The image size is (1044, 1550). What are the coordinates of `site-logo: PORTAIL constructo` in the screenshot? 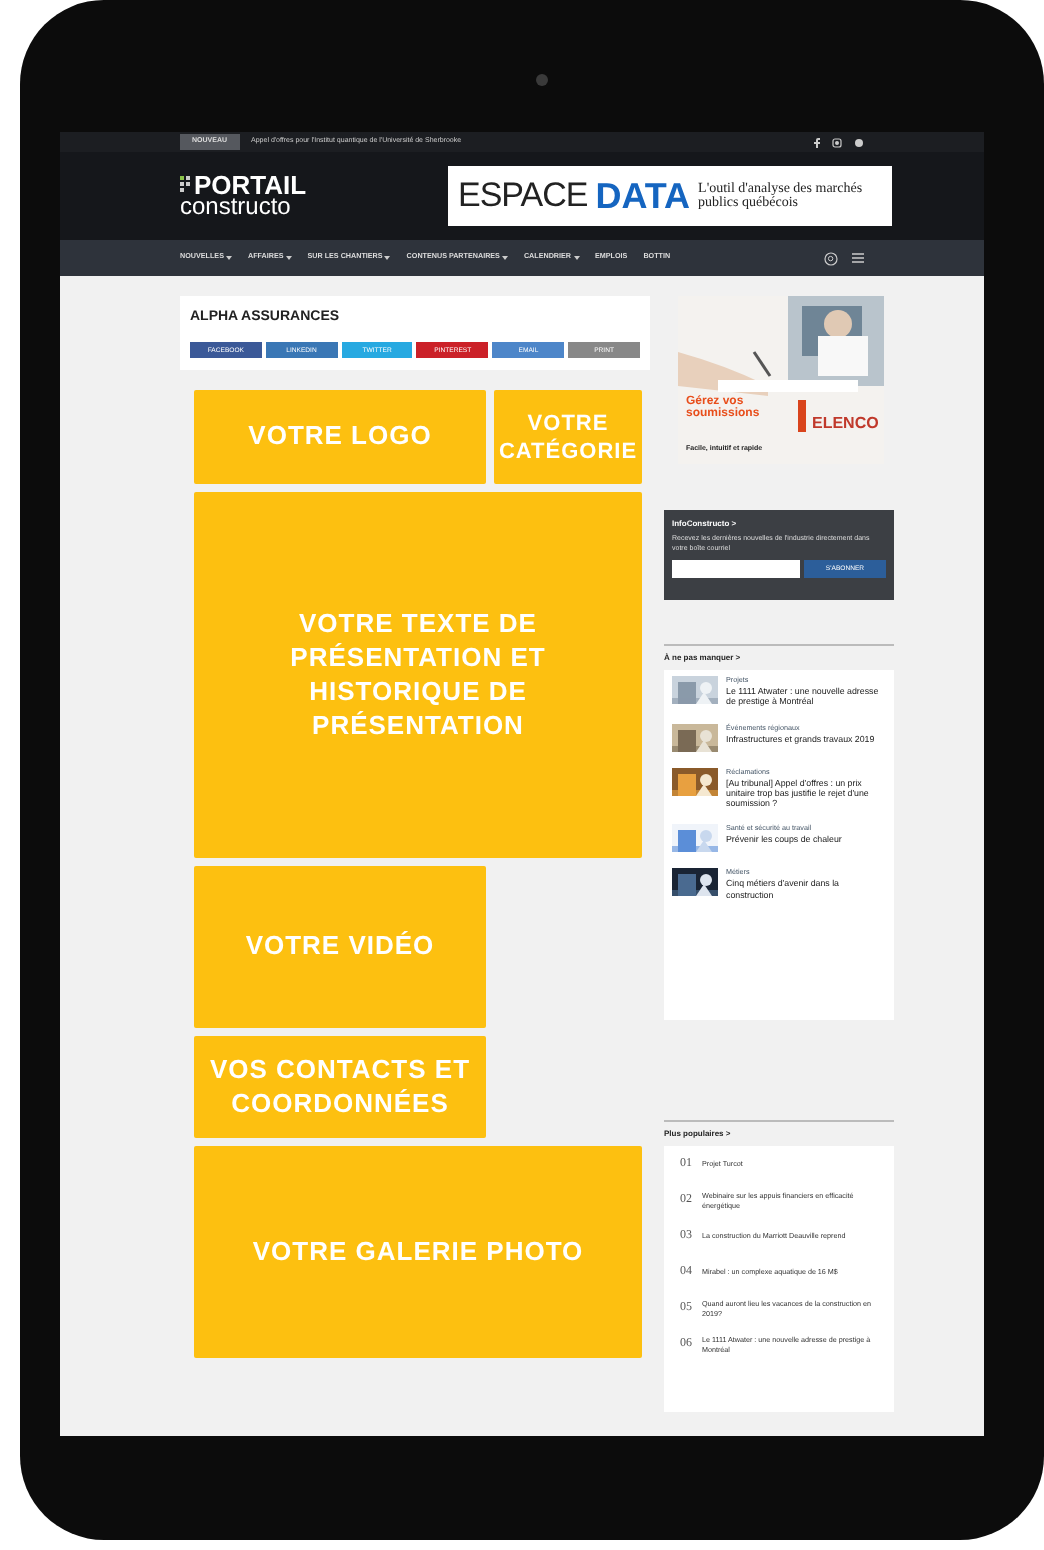 It's located at (243, 196).